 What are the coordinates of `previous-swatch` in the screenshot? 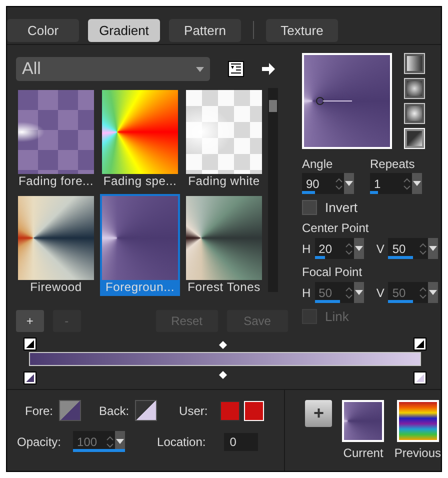 It's located at (417, 421).